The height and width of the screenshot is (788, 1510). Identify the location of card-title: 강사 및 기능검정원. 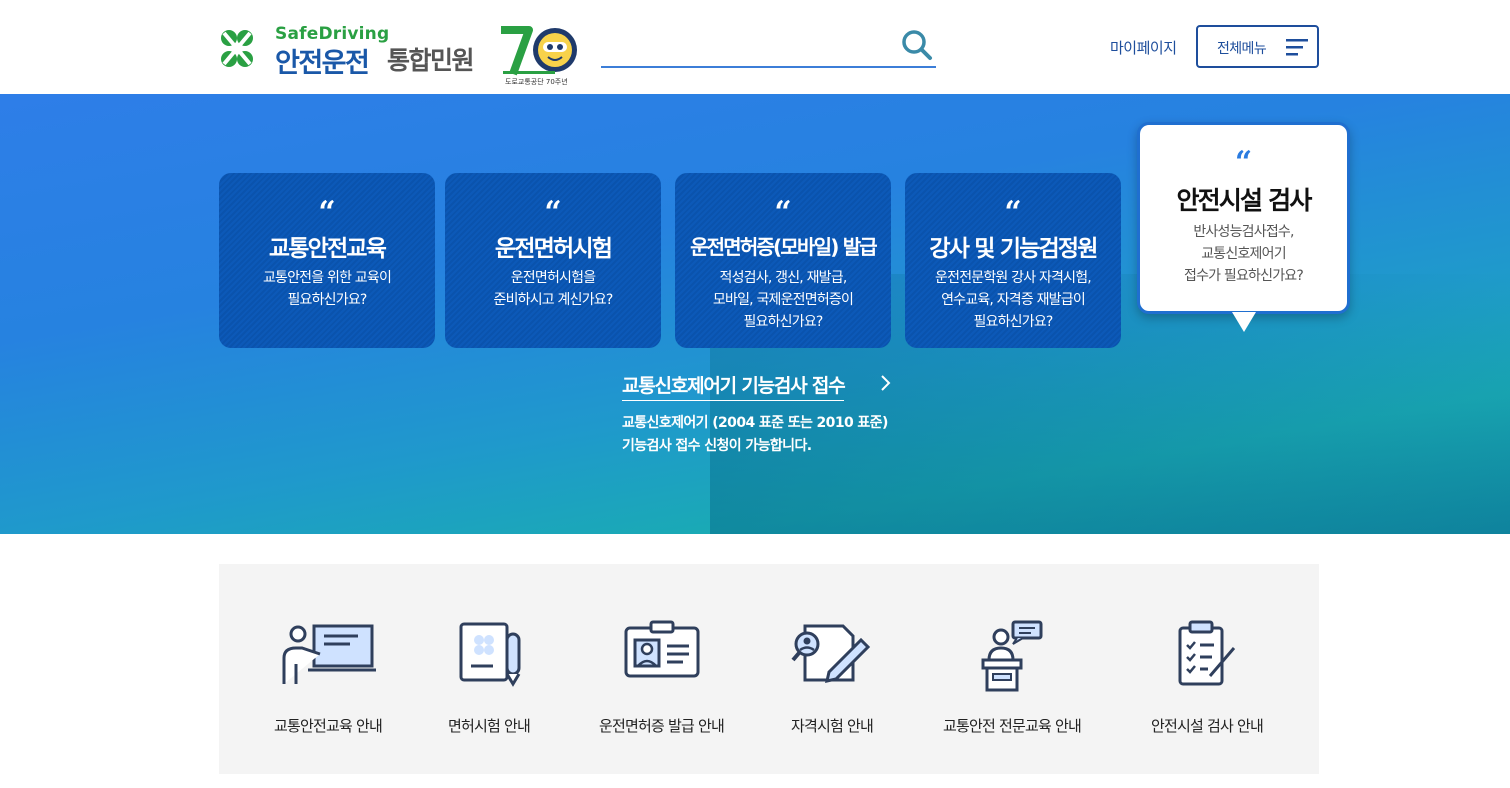
(1013, 249).